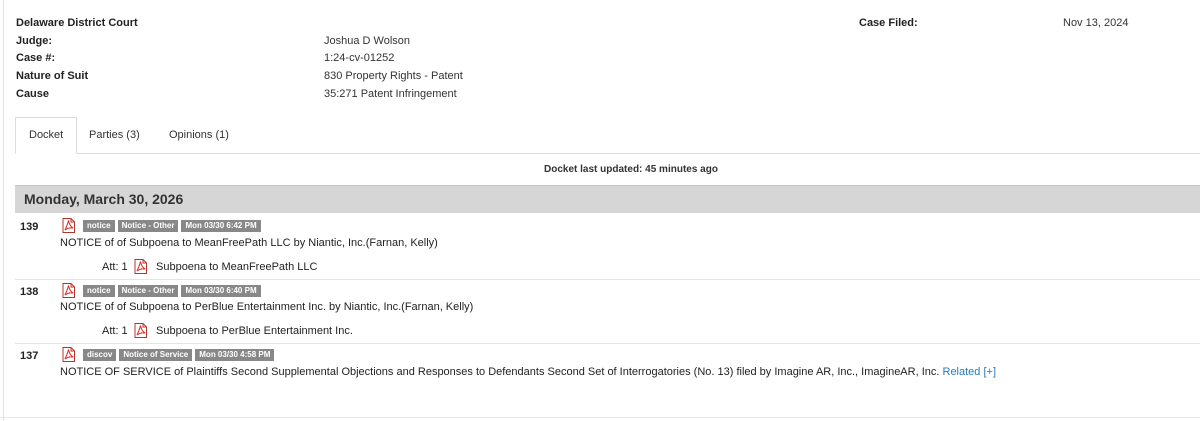 The height and width of the screenshot is (421, 1200). What do you see at coordinates (221, 291) in the screenshot?
I see `tag-timestamp: Mon 03/30 6:40 PM` at bounding box center [221, 291].